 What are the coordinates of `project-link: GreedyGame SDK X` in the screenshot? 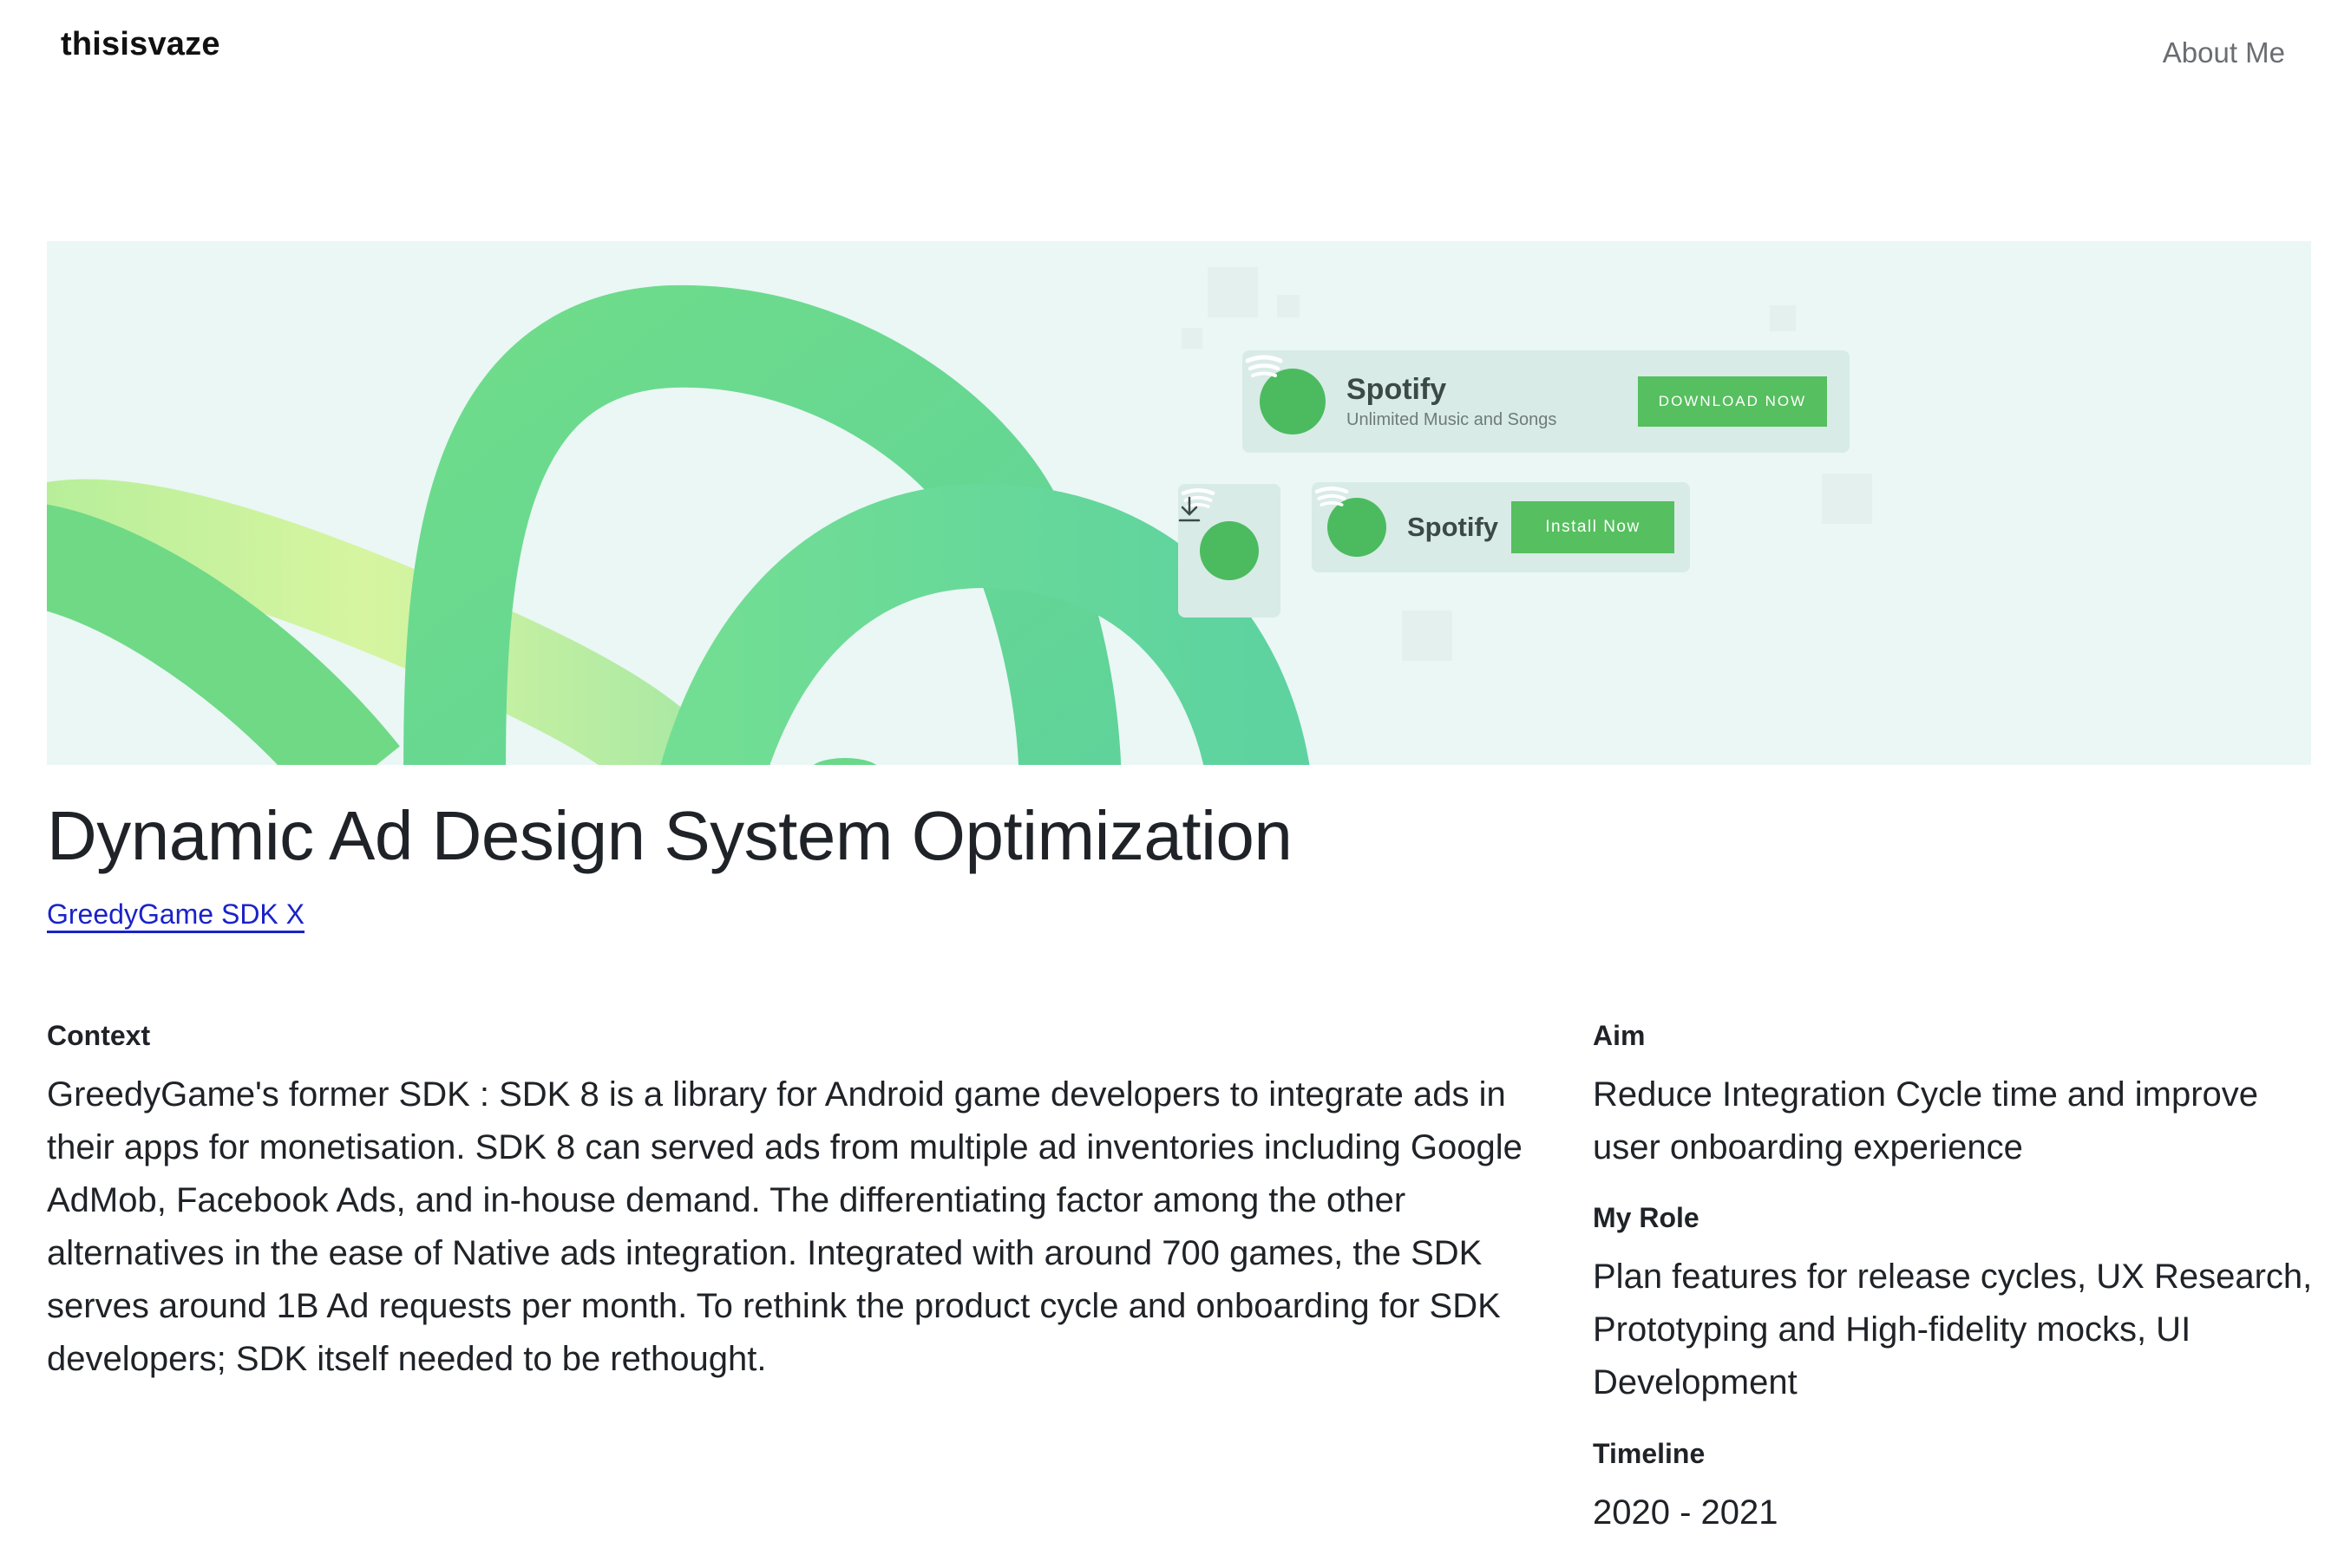 It's located at (176, 914).